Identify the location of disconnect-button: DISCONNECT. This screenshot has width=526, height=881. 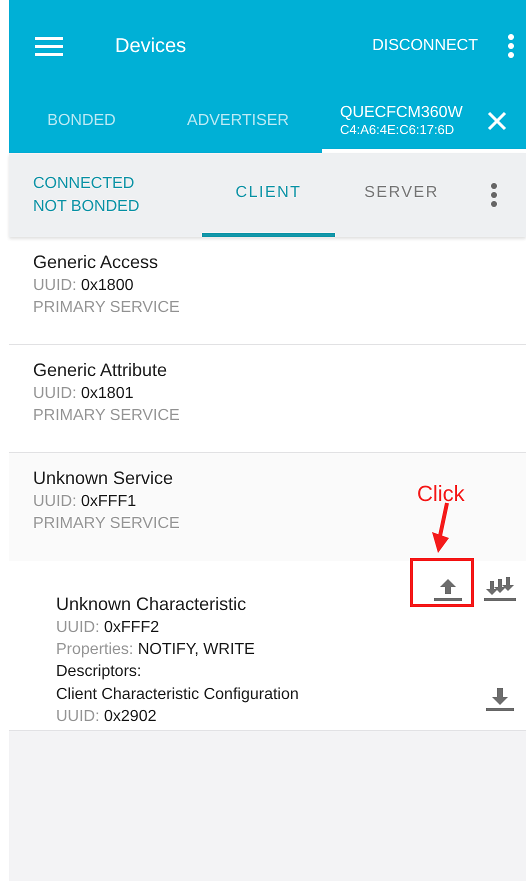
(425, 46).